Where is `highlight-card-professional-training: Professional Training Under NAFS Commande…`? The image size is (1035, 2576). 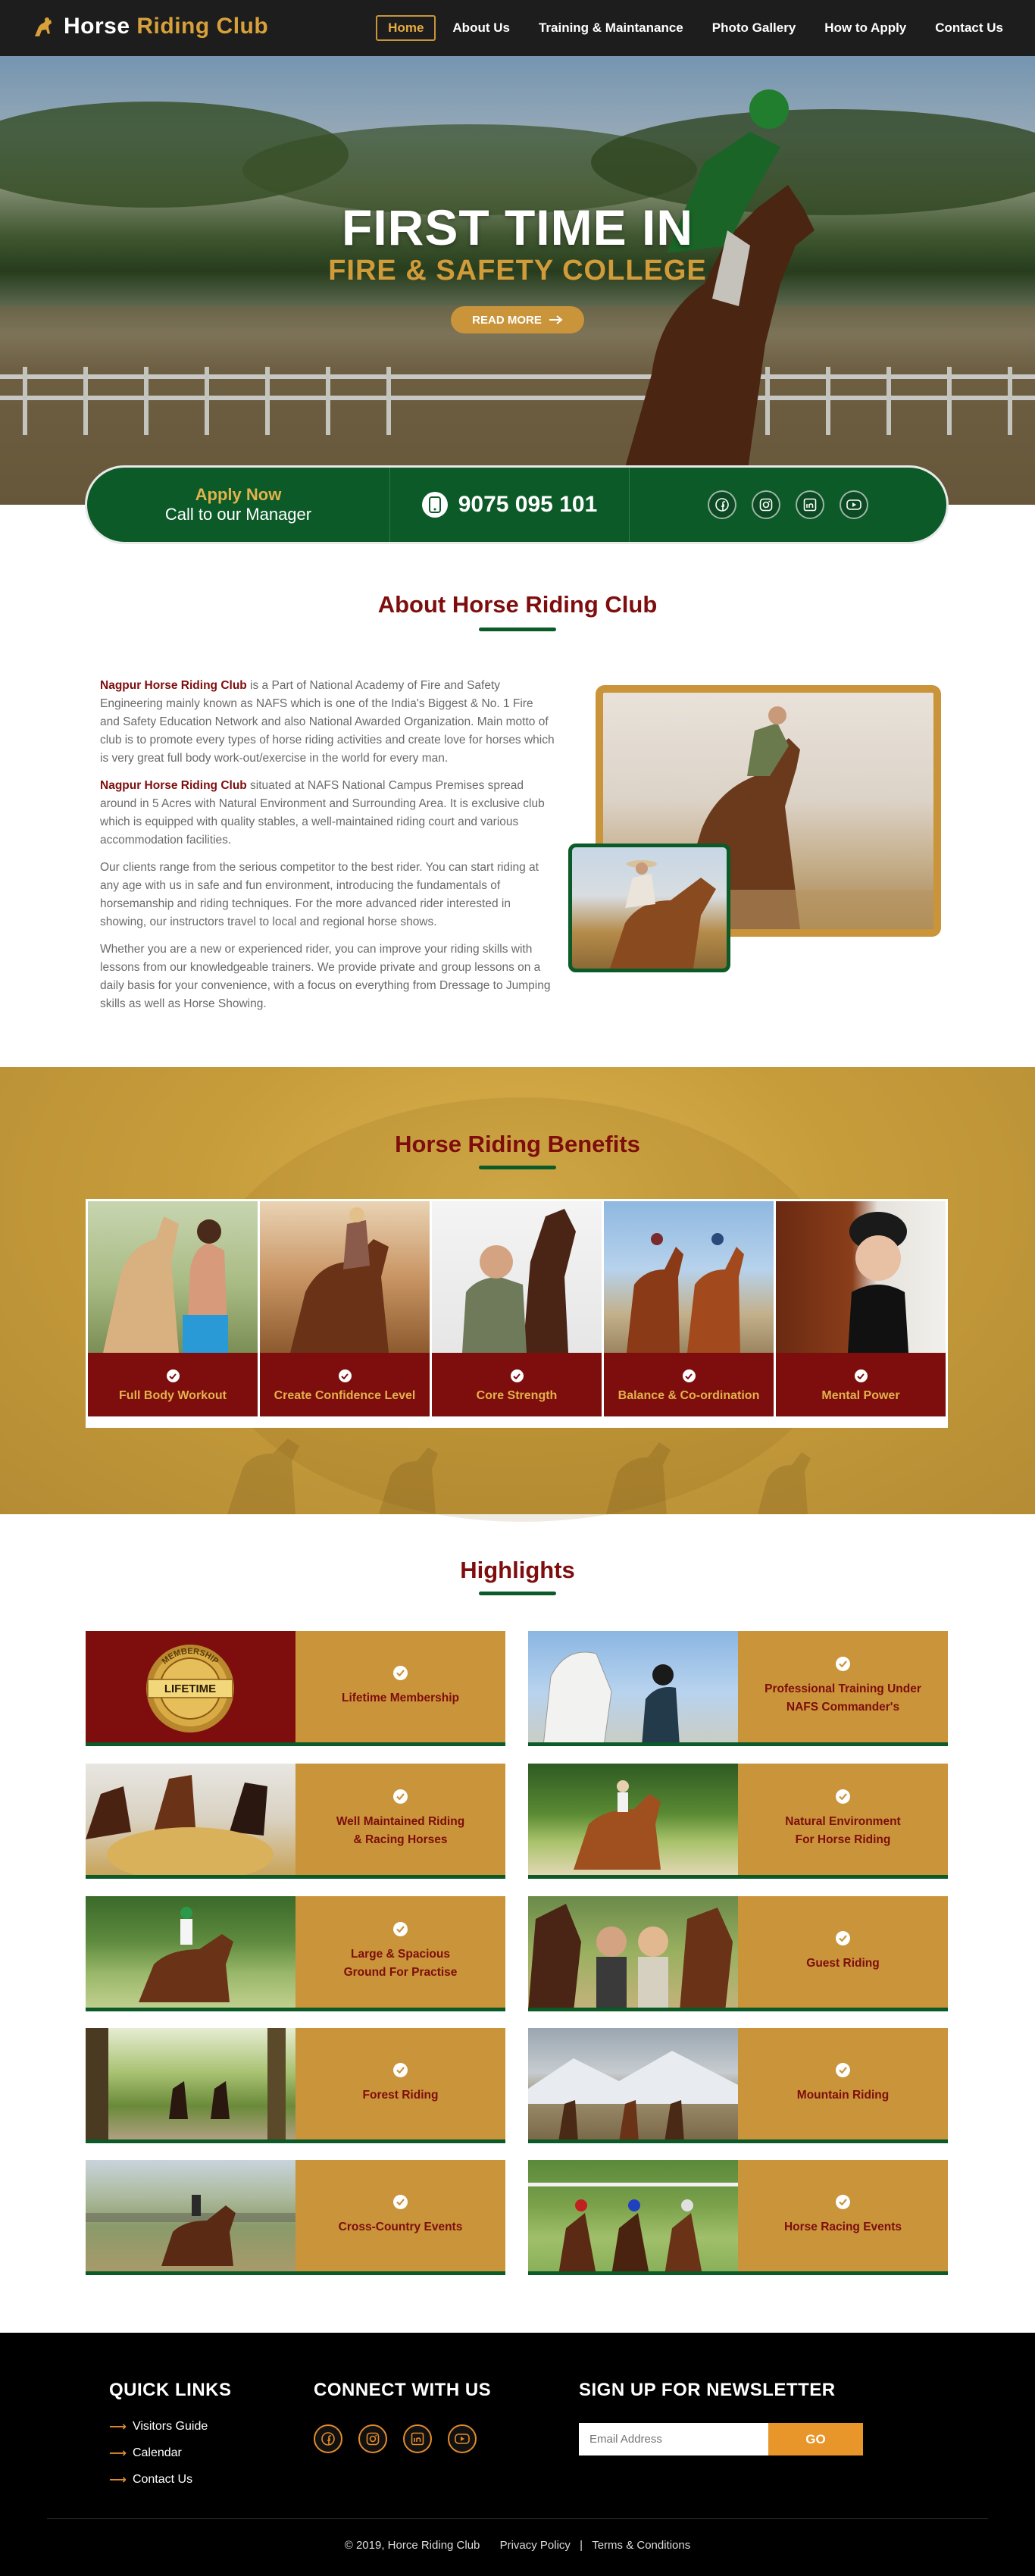
highlight-card-professional-training: Professional Training Under NAFS Commande… is located at coordinates (738, 1689).